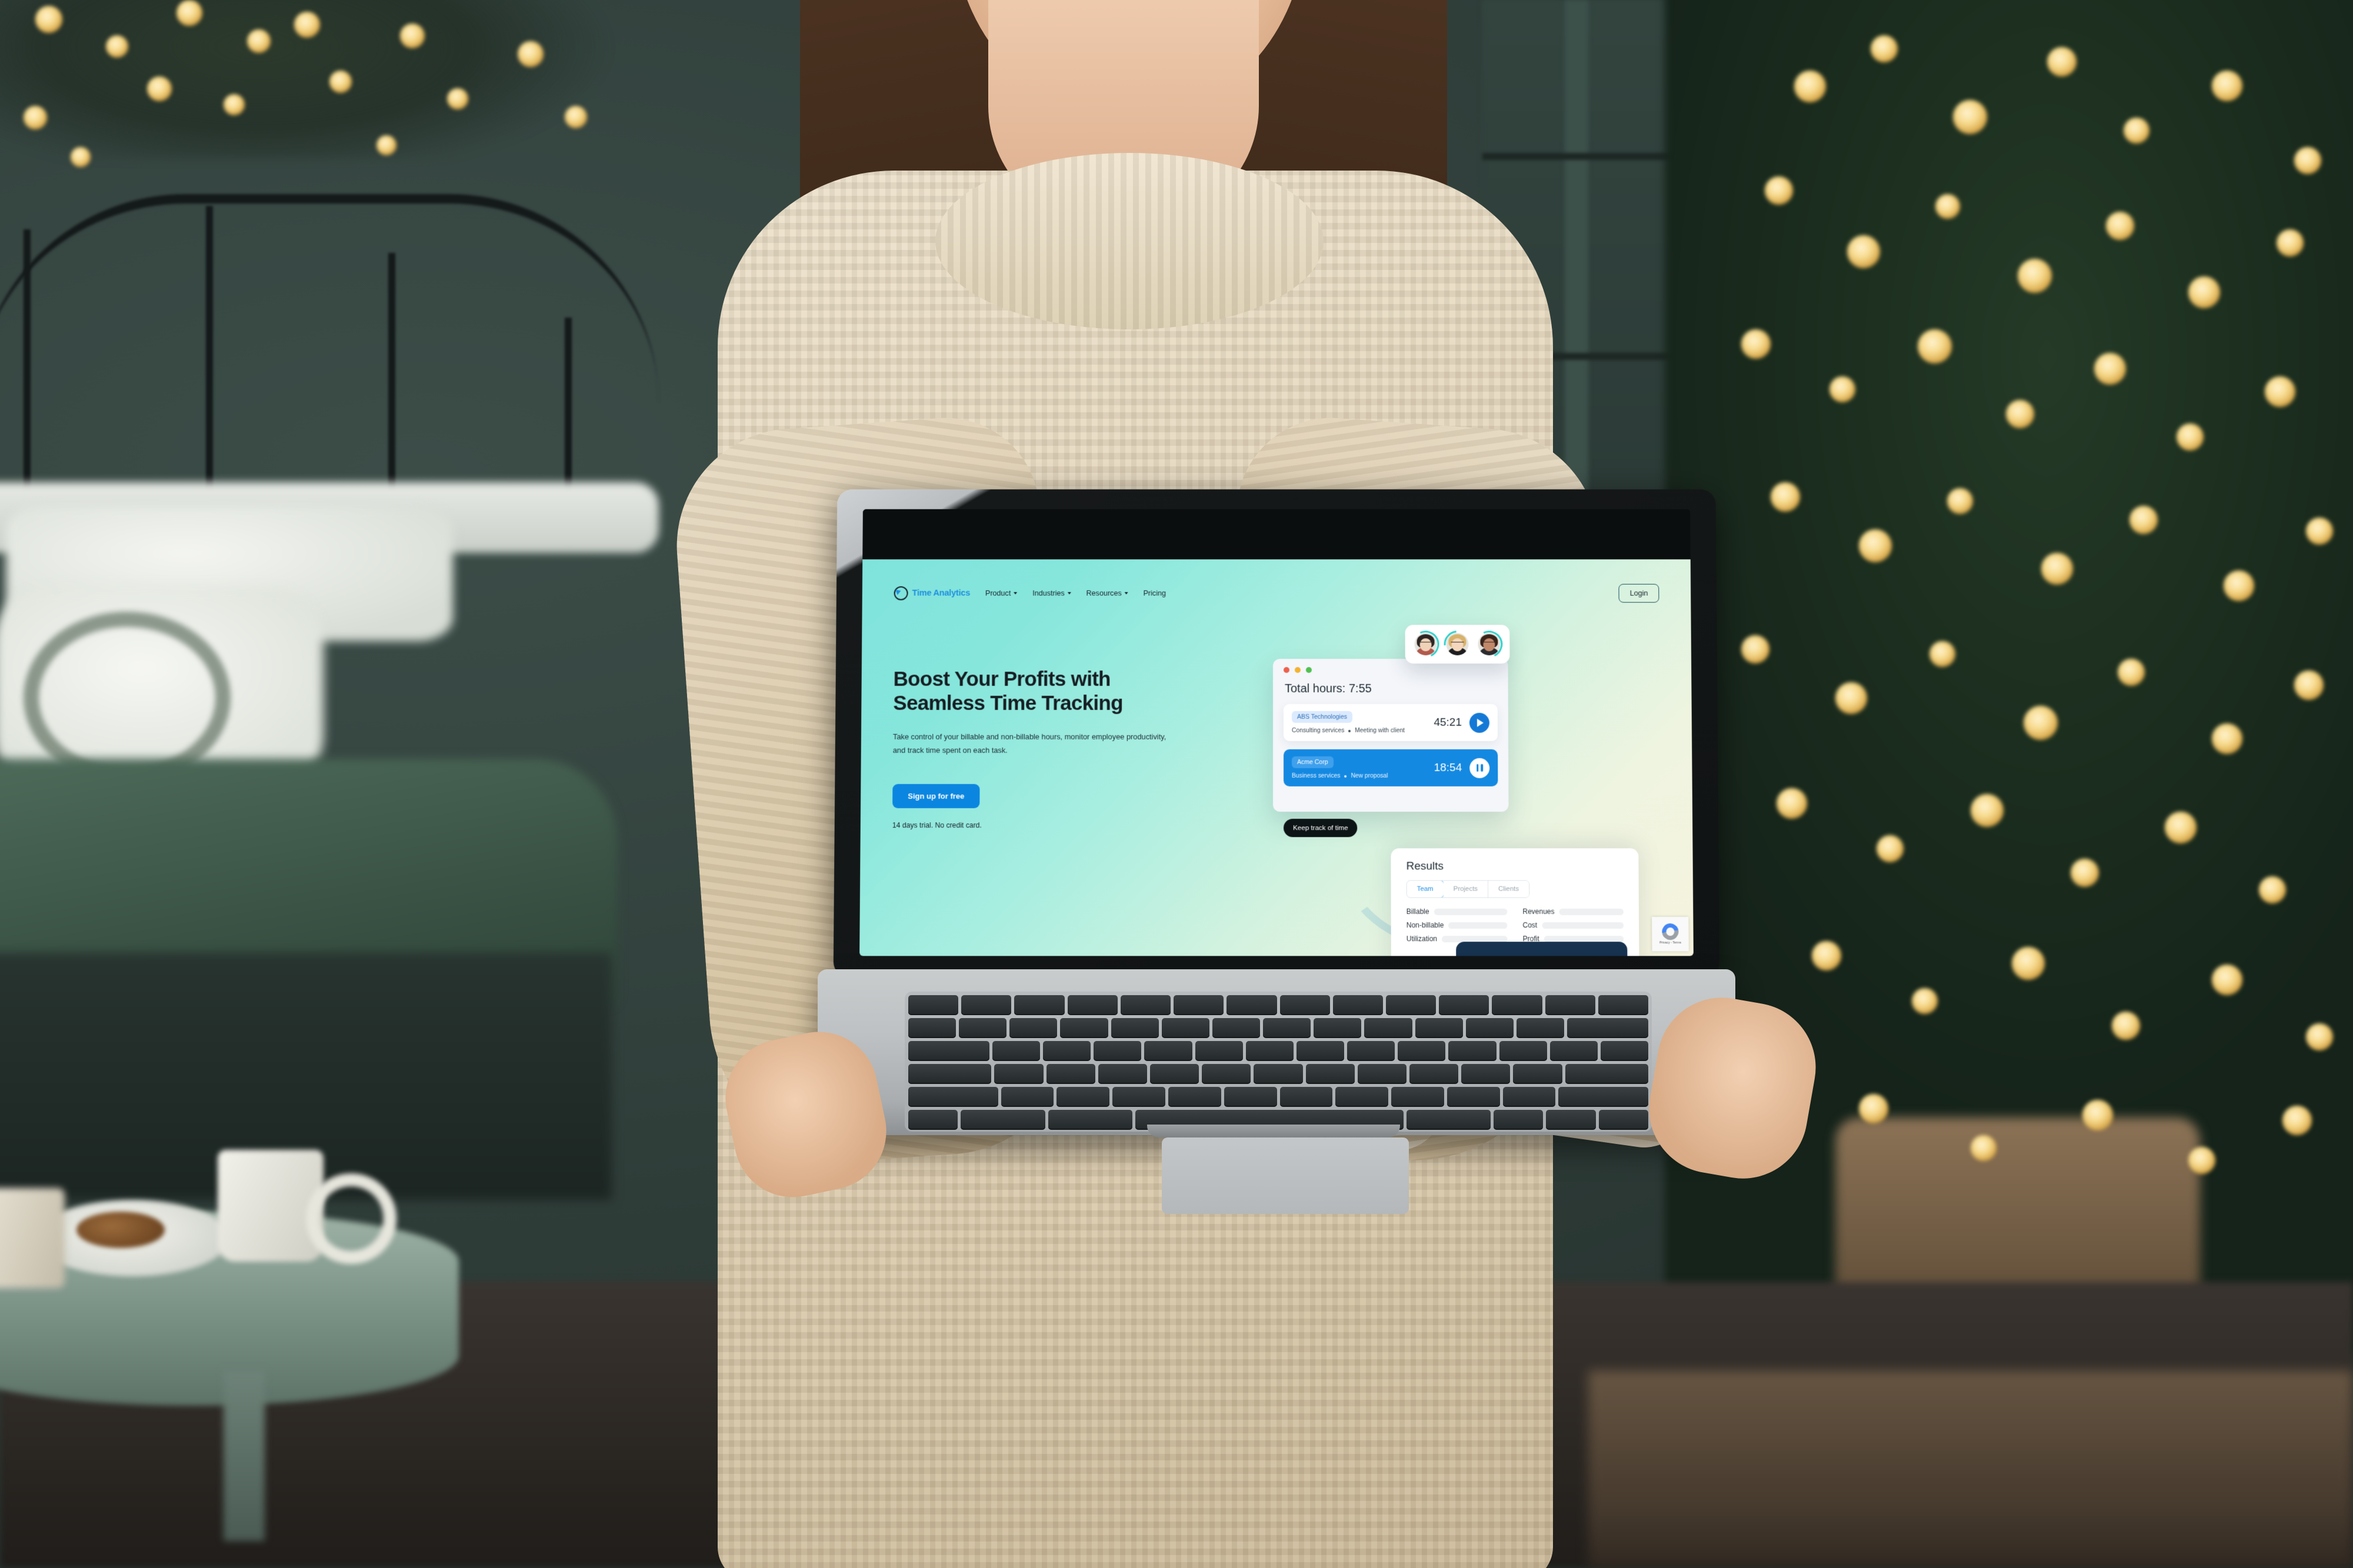 Image resolution: width=2353 pixels, height=1568 pixels. What do you see at coordinates (32, 1238) in the screenshot?
I see `small-cup` at bounding box center [32, 1238].